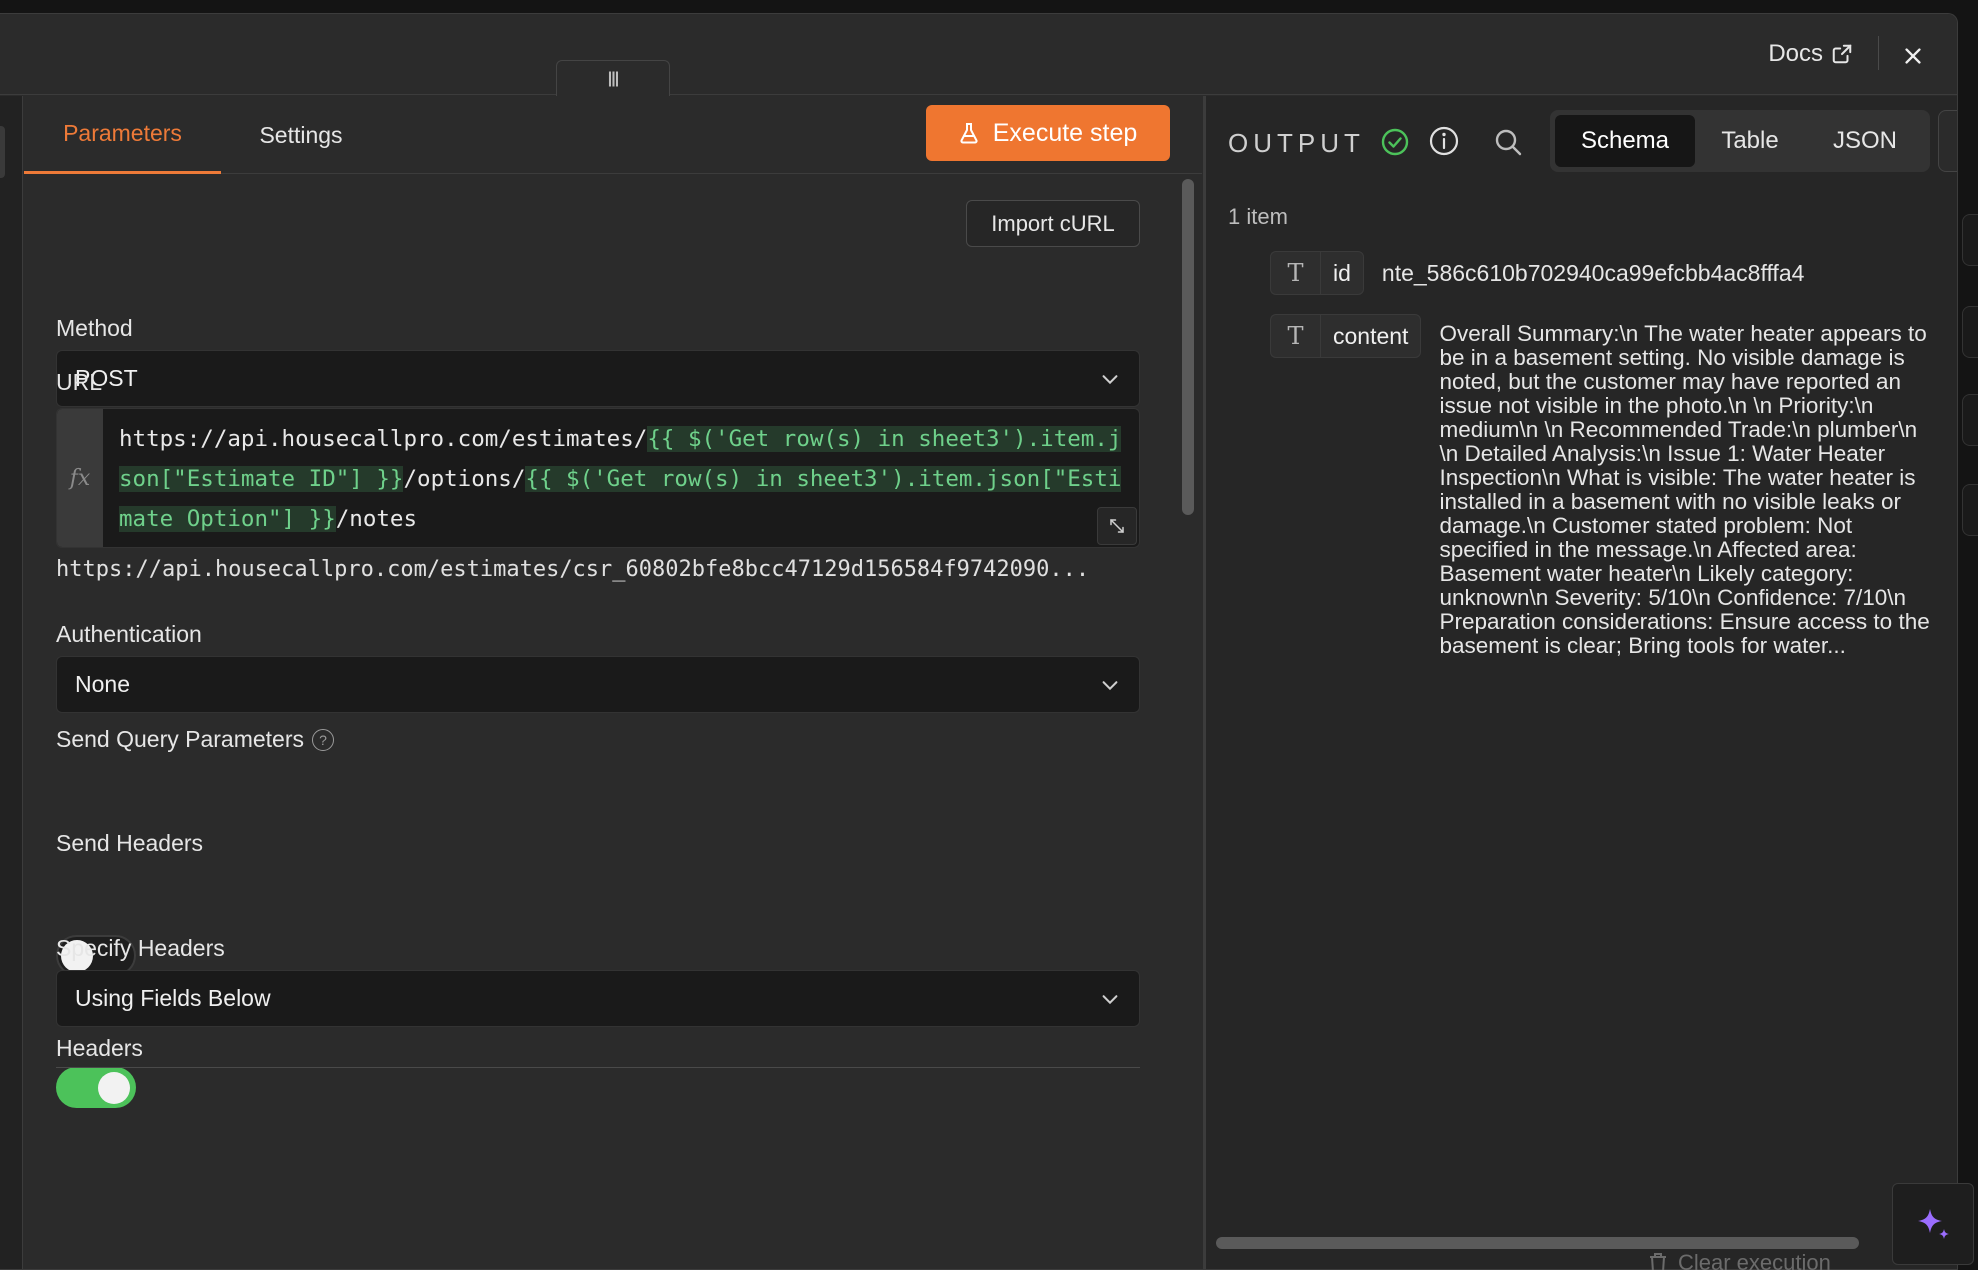 The width and height of the screenshot is (1978, 1270). What do you see at coordinates (978, 55) in the screenshot?
I see `modal-top-bar: ||| Docs` at bounding box center [978, 55].